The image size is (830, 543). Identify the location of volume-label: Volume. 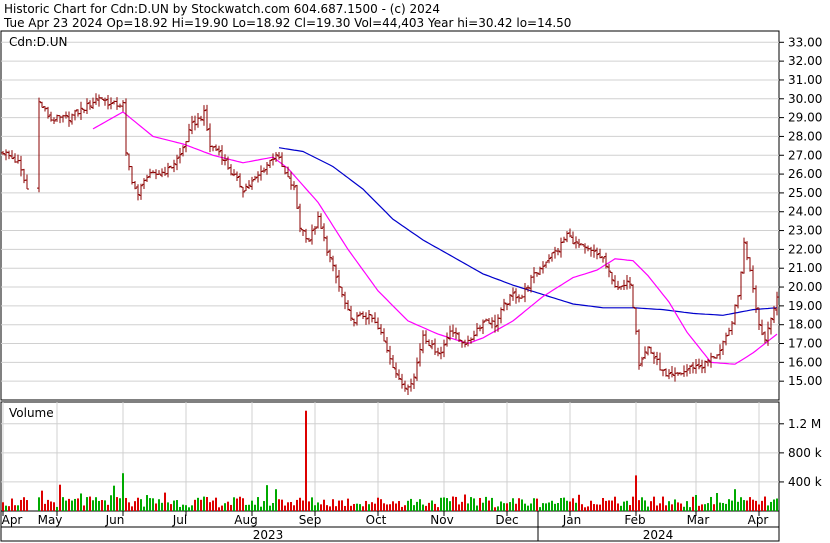
(31, 413).